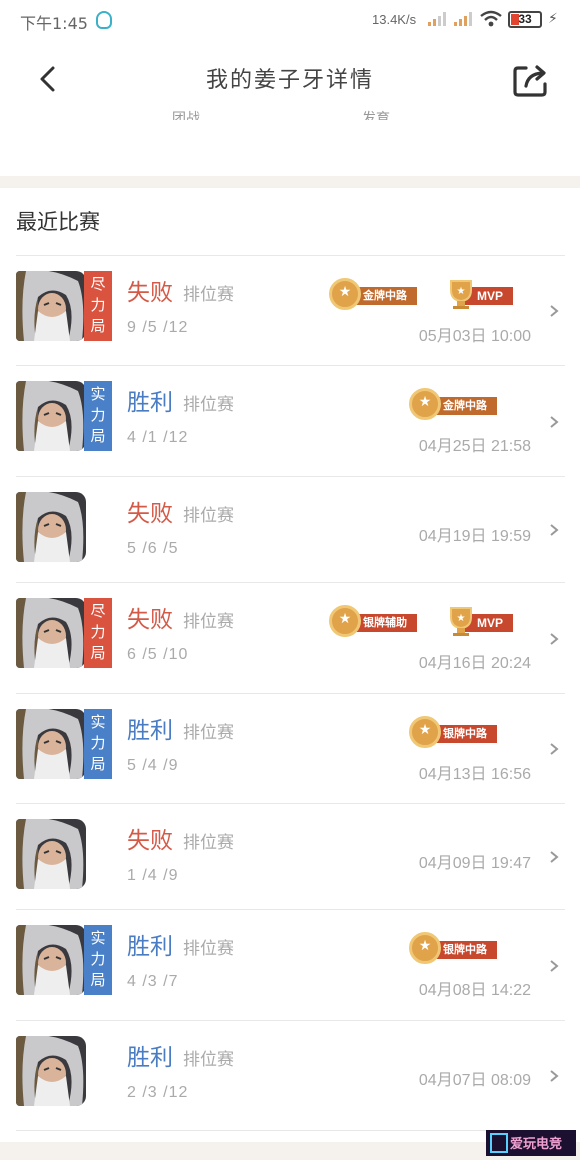  I want to click on match-kda: 6 /5 /10, so click(158, 654).